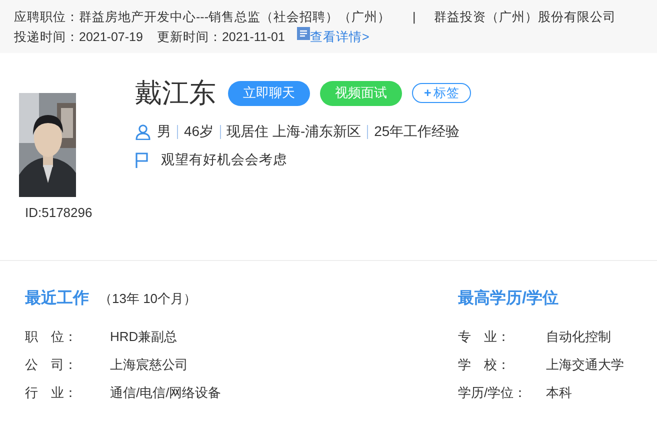 The image size is (657, 428). Describe the element at coordinates (59, 212) in the screenshot. I see `candidate-id: ID:5178296` at that location.